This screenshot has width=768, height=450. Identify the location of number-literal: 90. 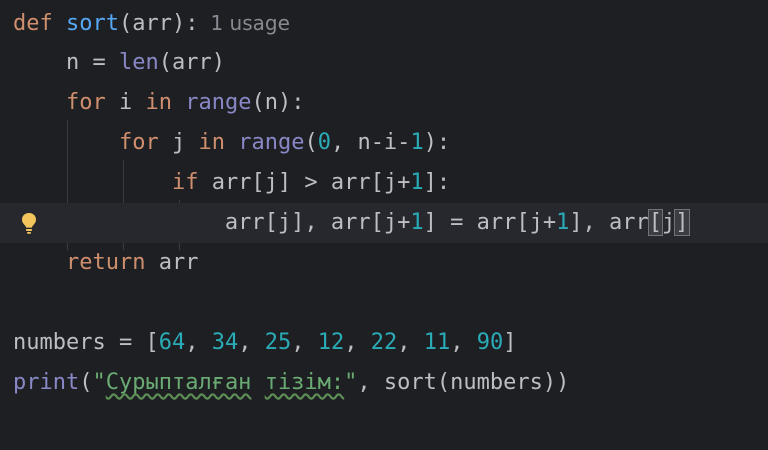
(490, 342).